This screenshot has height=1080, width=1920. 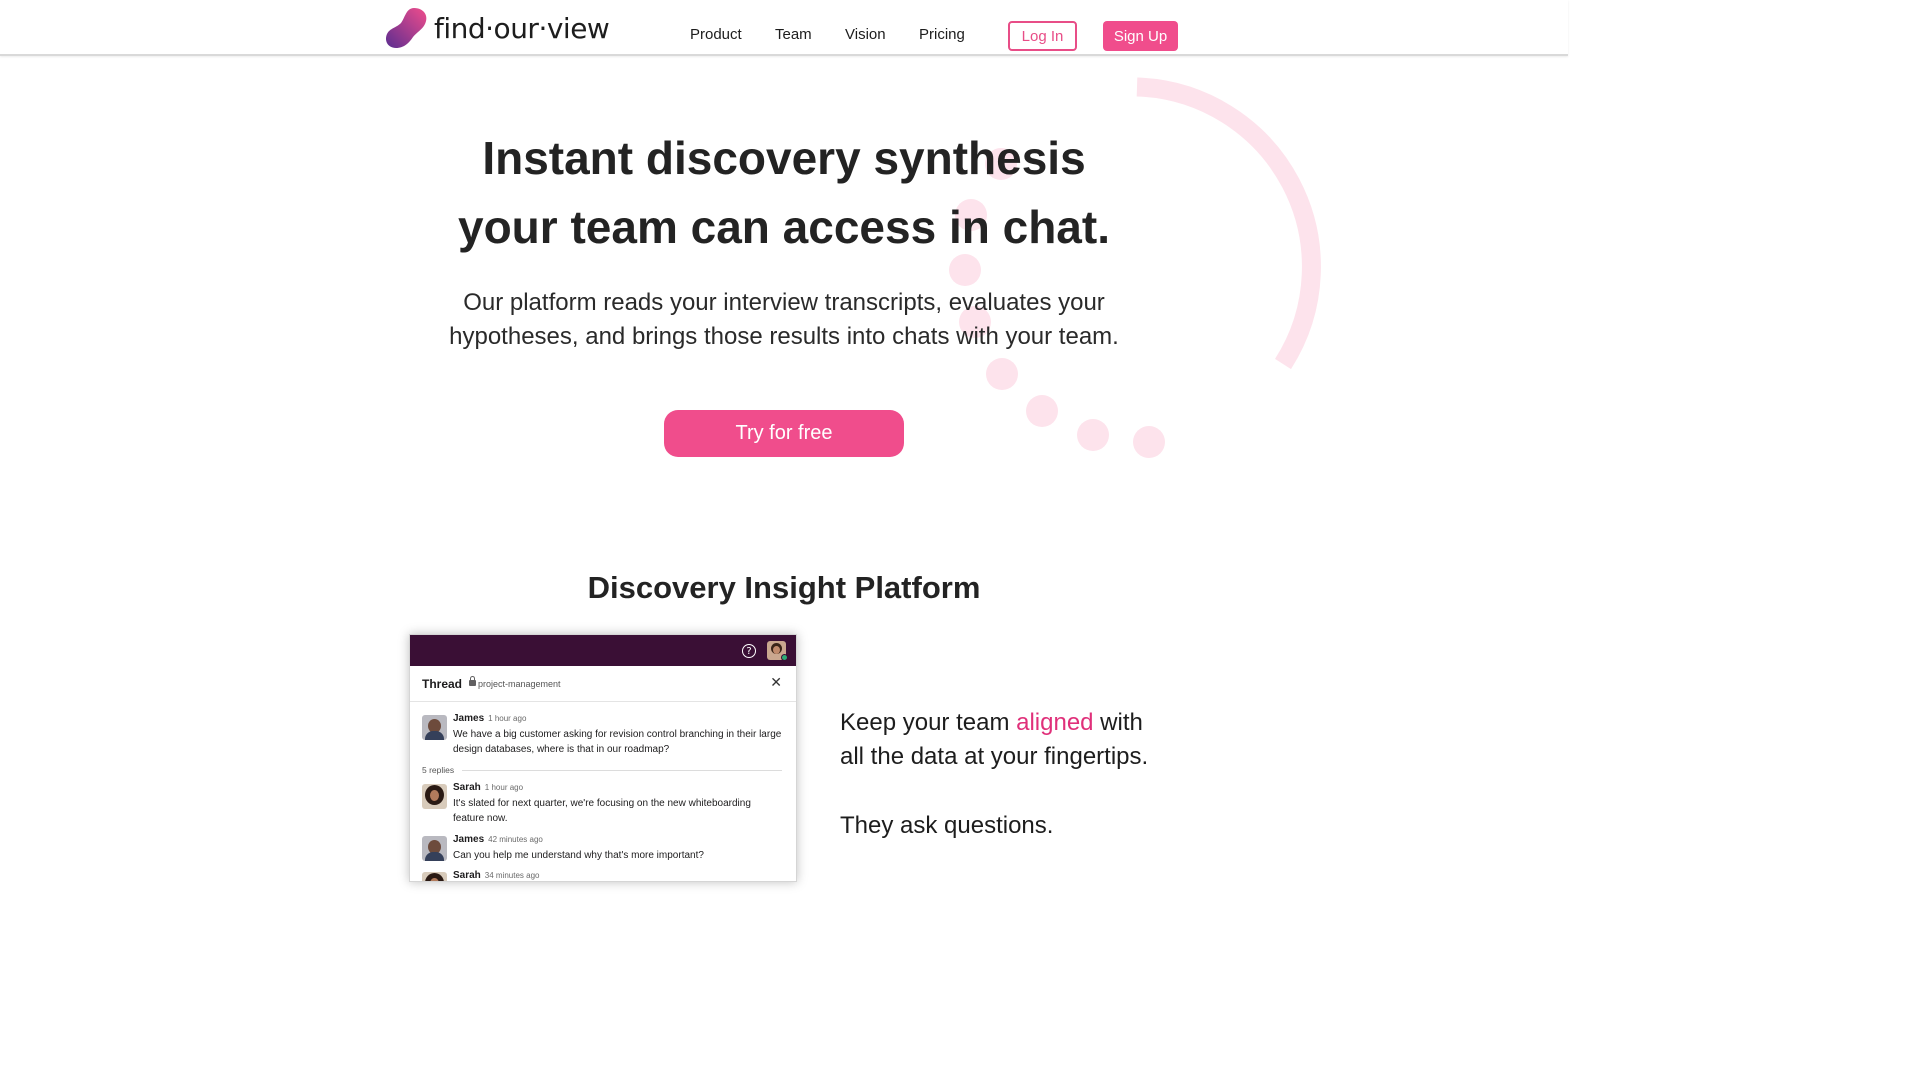 I want to click on replies-divider, so click(x=622, y=770).